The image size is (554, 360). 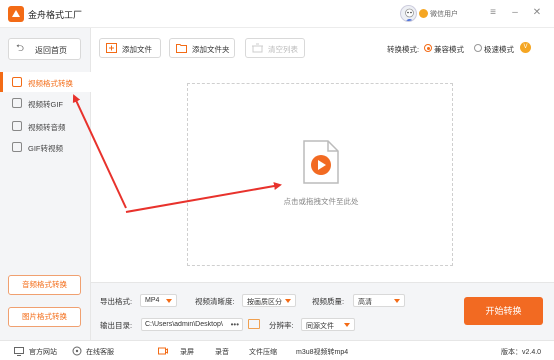 I want to click on sidebar-item-video-to-gif: 视频转GIF, so click(x=45, y=103).